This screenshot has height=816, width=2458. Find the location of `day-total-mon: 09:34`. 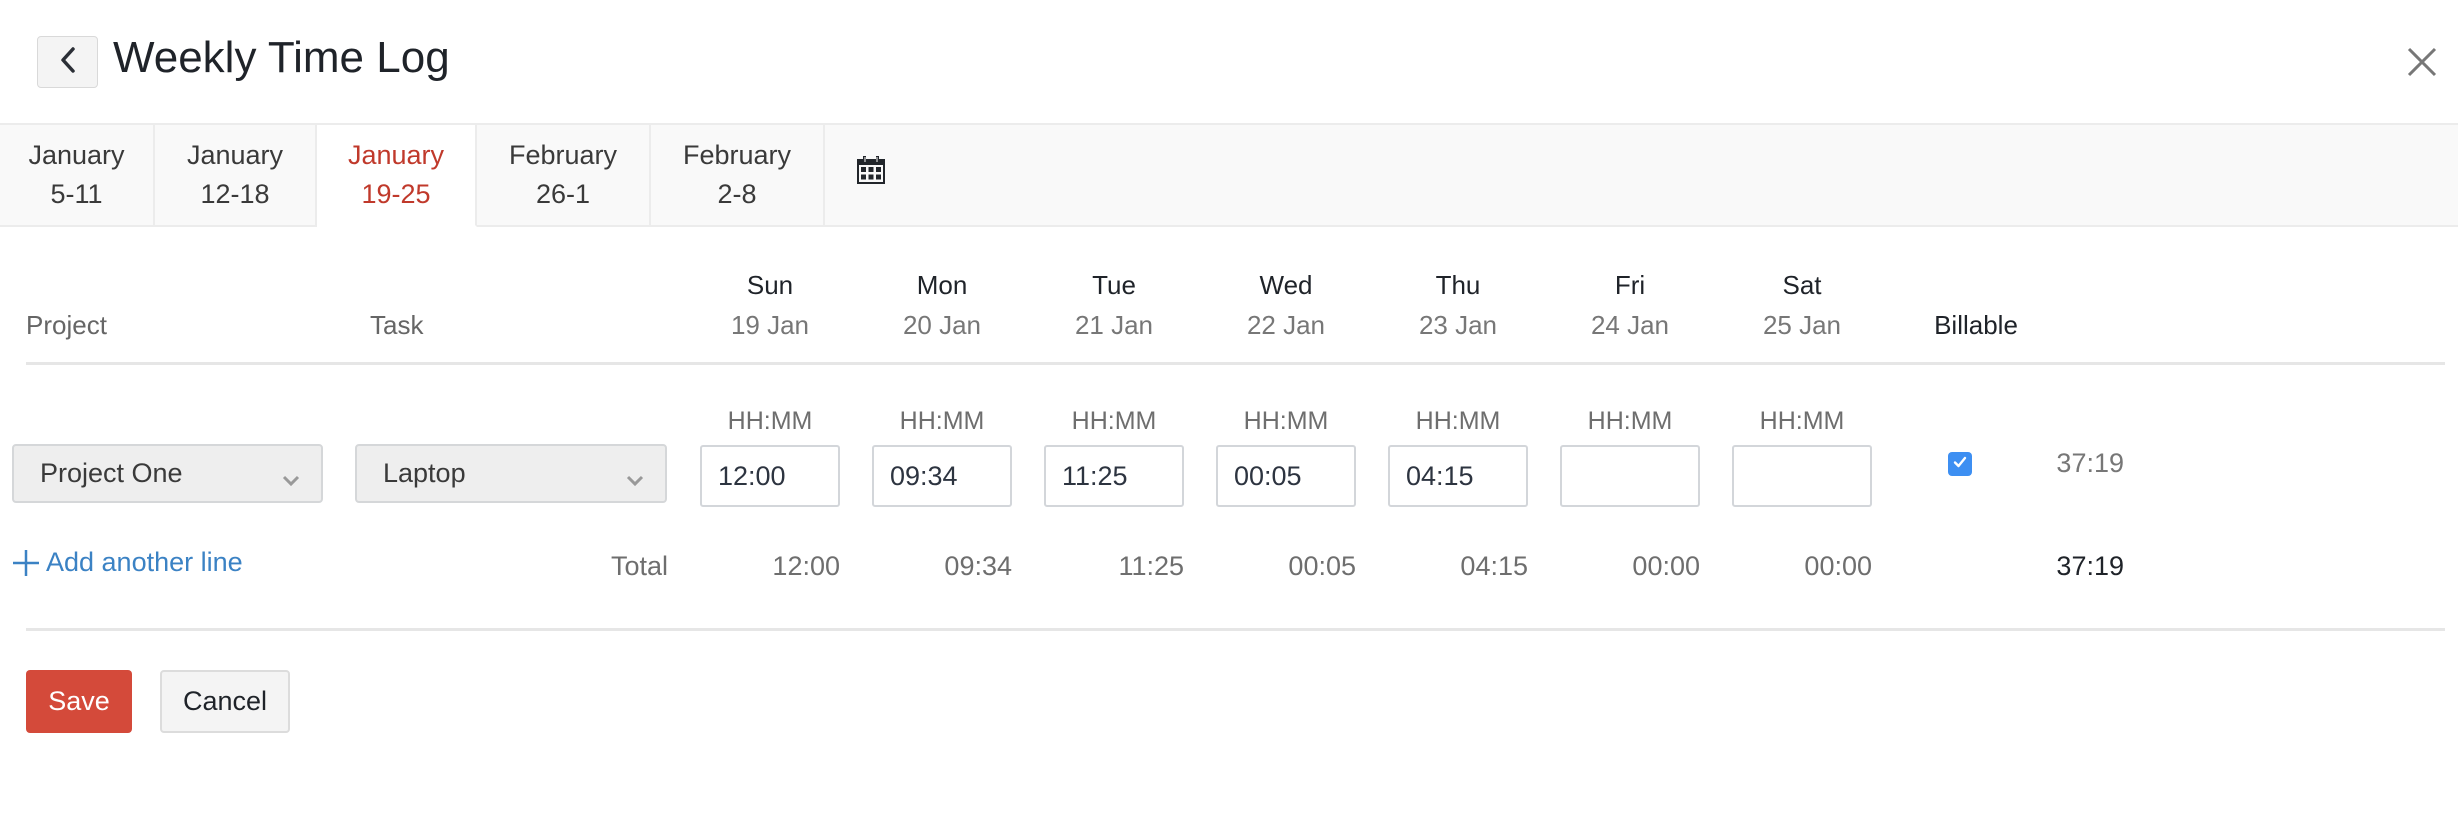

day-total-mon: 09:34 is located at coordinates (978, 566).